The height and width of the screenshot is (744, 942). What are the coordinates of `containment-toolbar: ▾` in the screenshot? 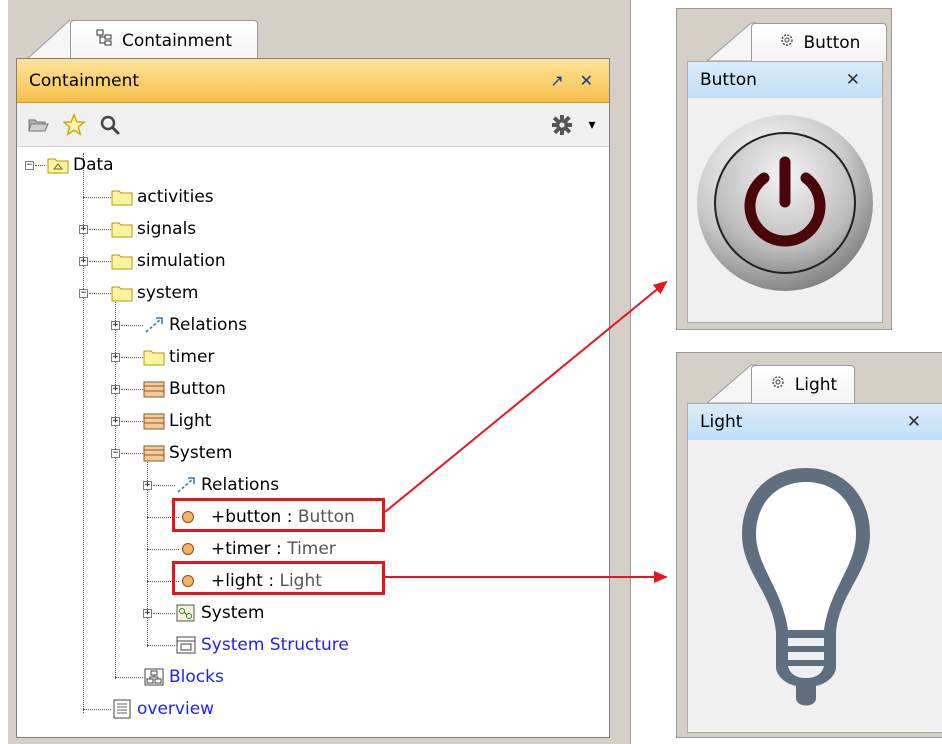 It's located at (313, 125).